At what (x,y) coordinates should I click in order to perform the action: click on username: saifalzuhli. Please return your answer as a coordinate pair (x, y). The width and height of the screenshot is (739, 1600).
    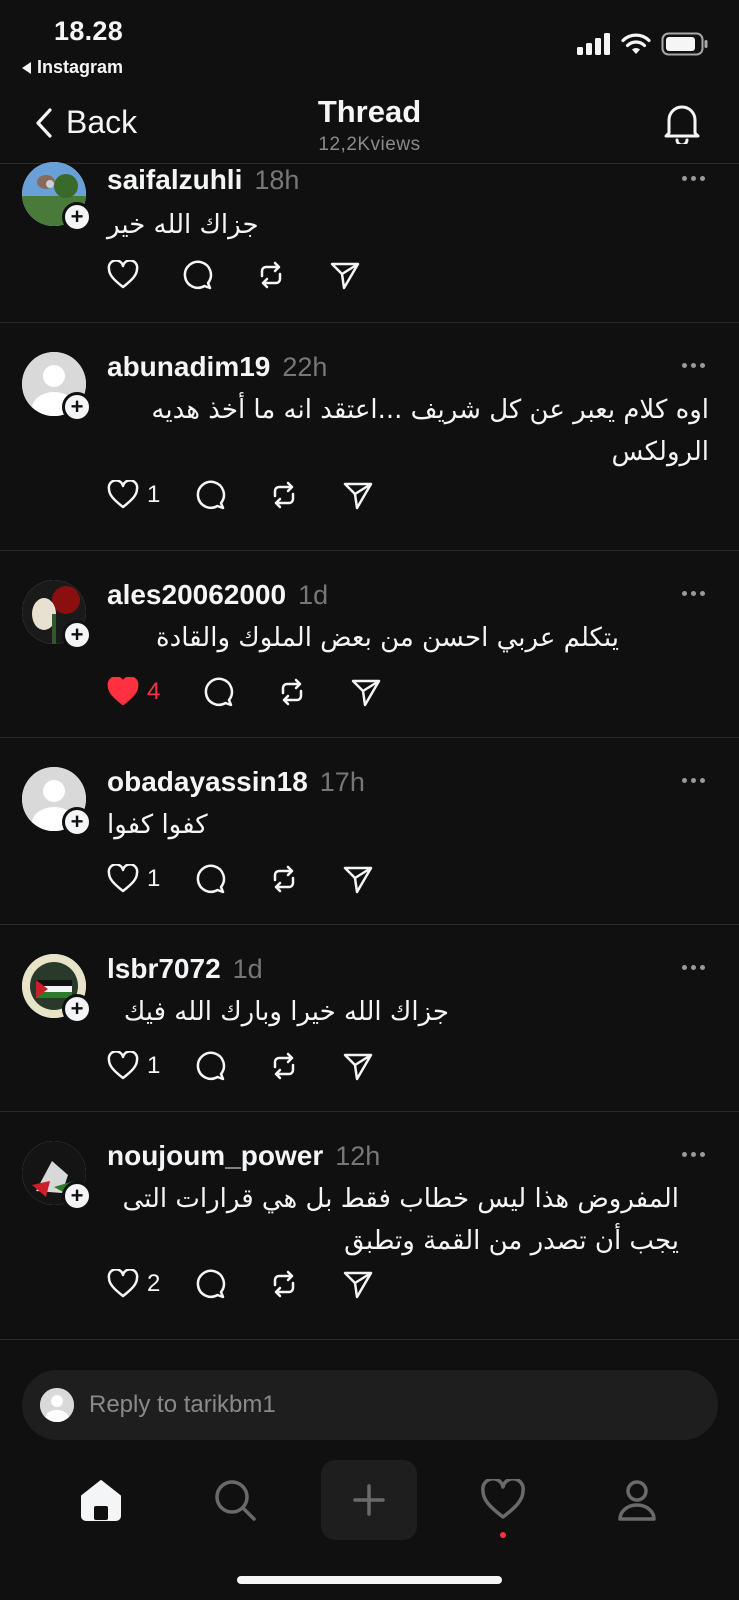
    Looking at the image, I should click on (174, 180).